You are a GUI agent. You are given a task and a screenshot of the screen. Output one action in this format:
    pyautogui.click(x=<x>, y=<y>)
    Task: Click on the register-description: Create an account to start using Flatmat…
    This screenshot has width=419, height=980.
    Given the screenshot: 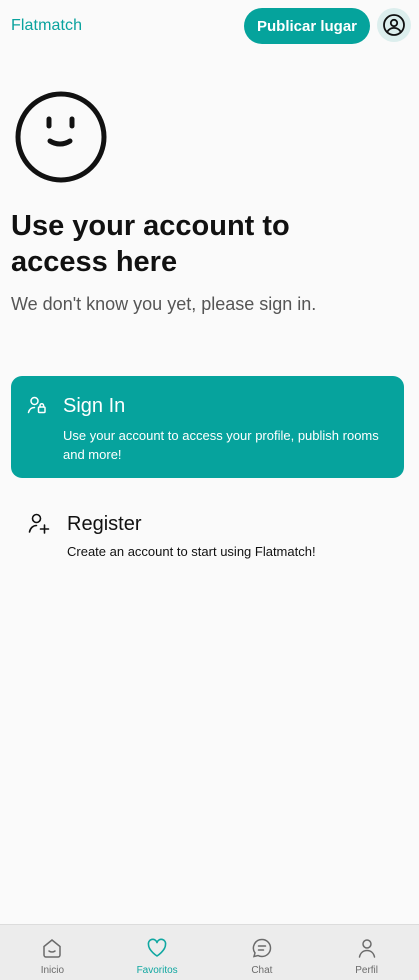 What is the action you would take?
    pyautogui.click(x=191, y=551)
    